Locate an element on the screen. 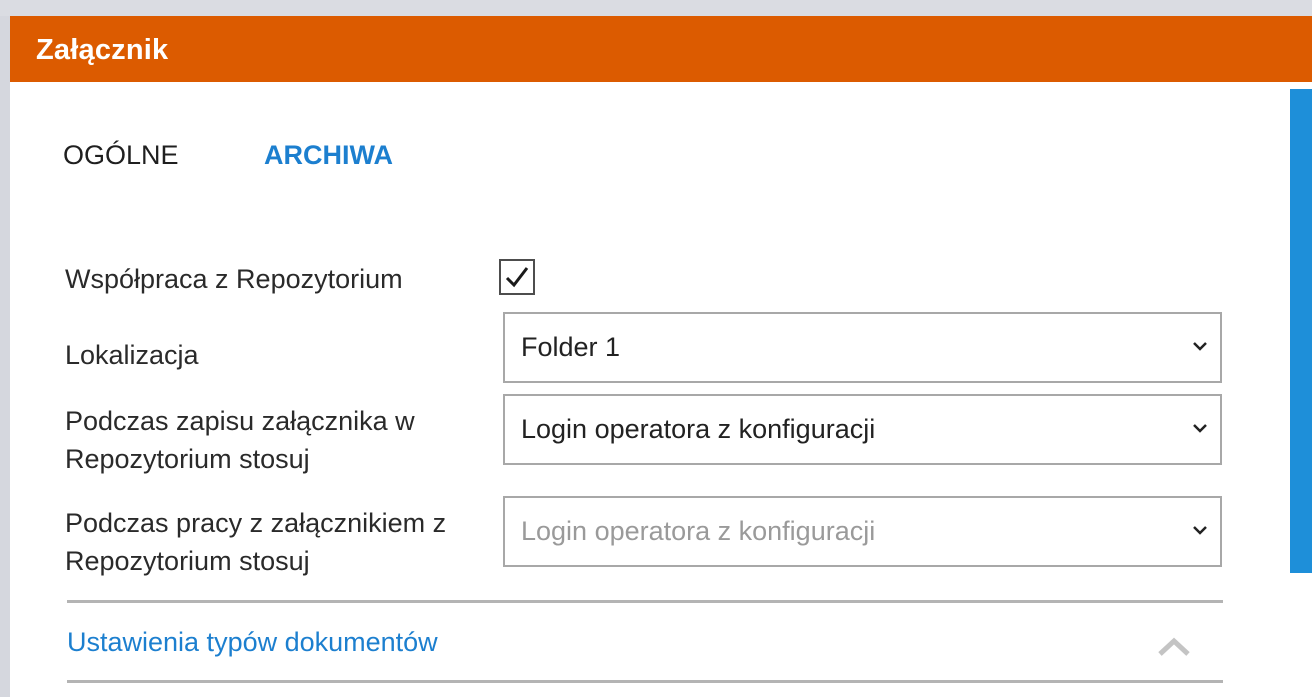  save-mode-select: Login operatora z konfiguracji is located at coordinates (862, 429).